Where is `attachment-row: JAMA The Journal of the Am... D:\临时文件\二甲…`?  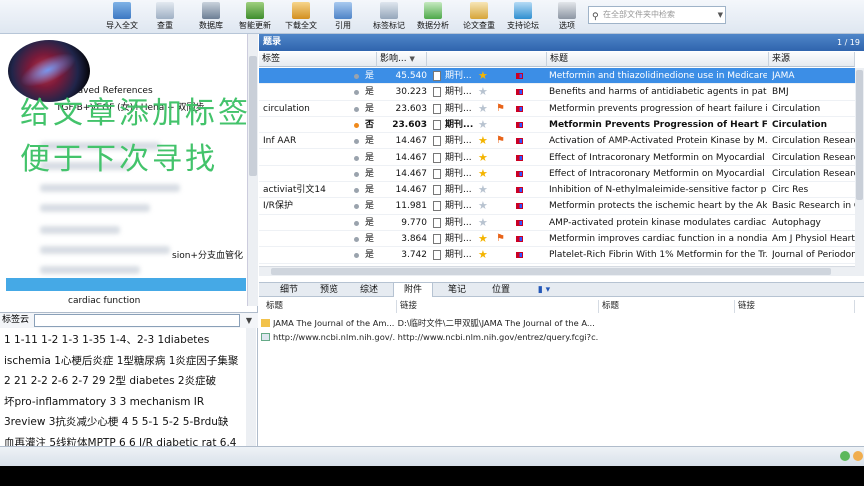
attachment-row: JAMA The Journal of the Am... D:\临时文件\二甲… is located at coordinates (556, 323).